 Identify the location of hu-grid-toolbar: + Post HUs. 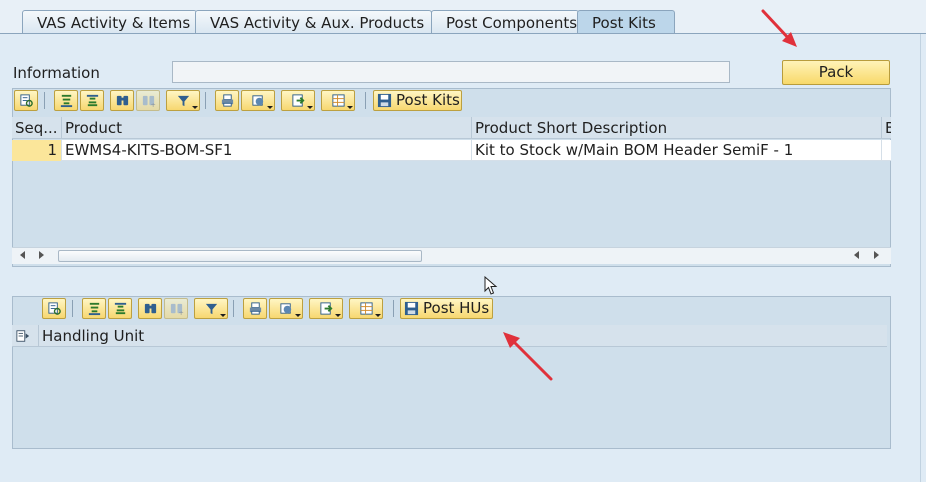
(465, 309).